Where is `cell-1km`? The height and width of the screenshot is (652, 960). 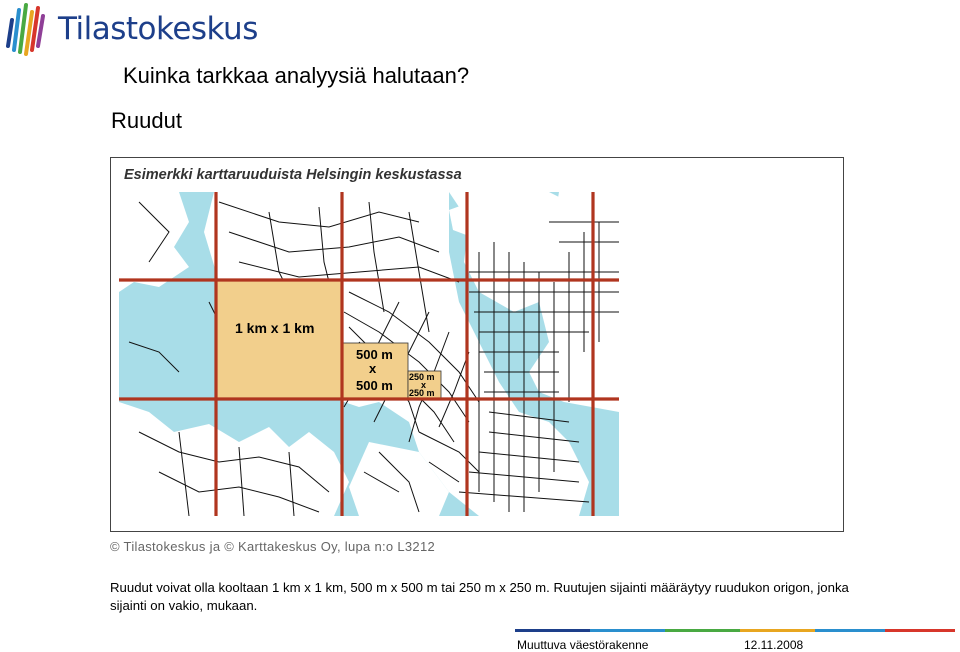
cell-1km is located at coordinates (279, 339).